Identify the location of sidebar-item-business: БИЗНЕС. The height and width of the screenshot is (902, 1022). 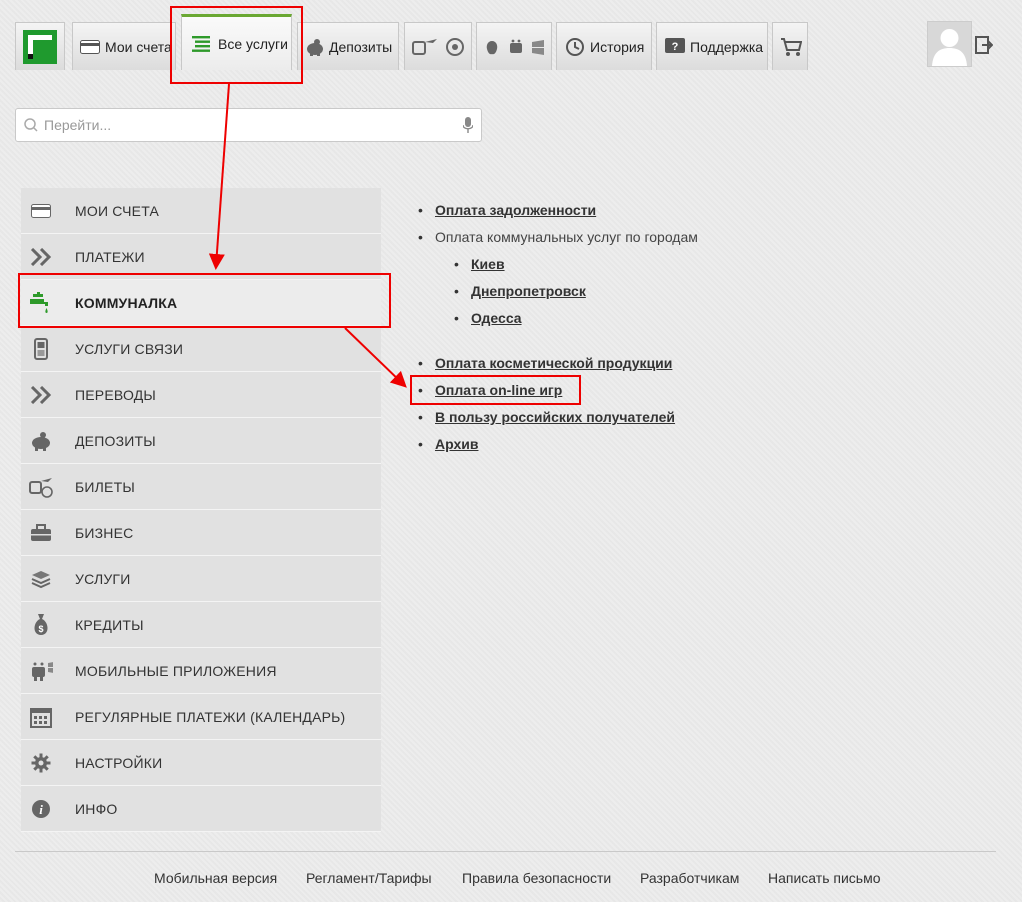
(201, 533).